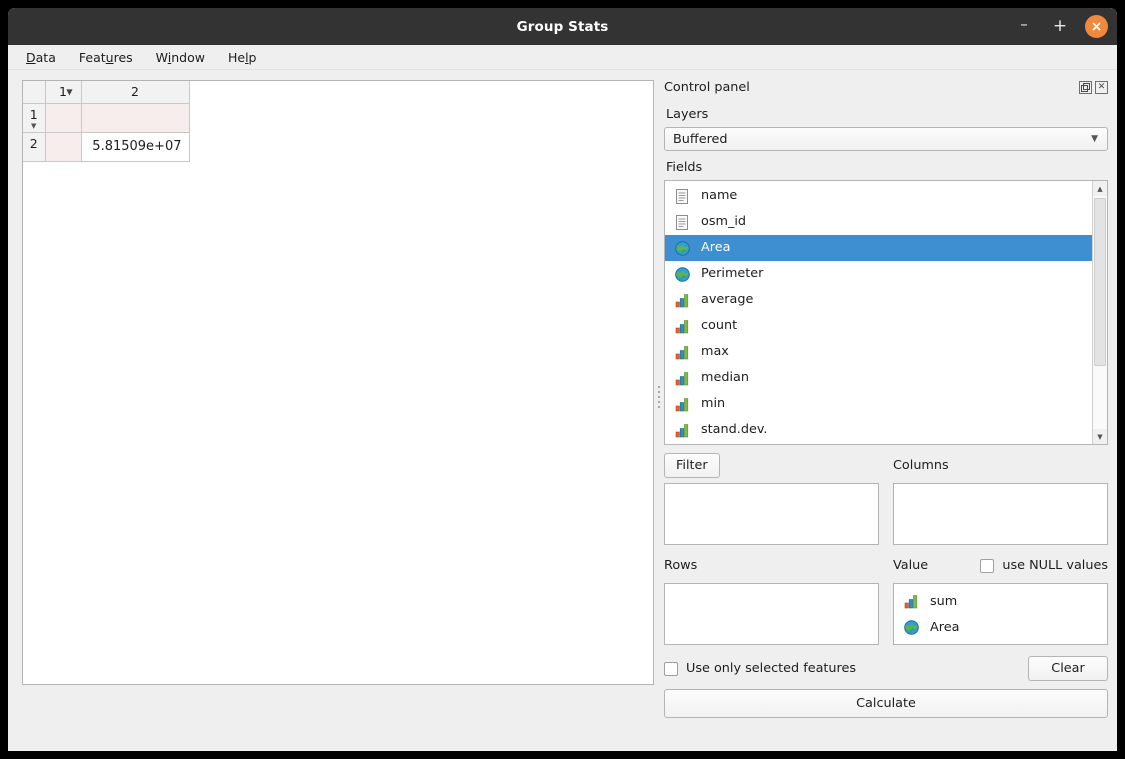 This screenshot has width=1125, height=759. Describe the element at coordinates (911, 565) in the screenshot. I see `value-label: Value` at that location.